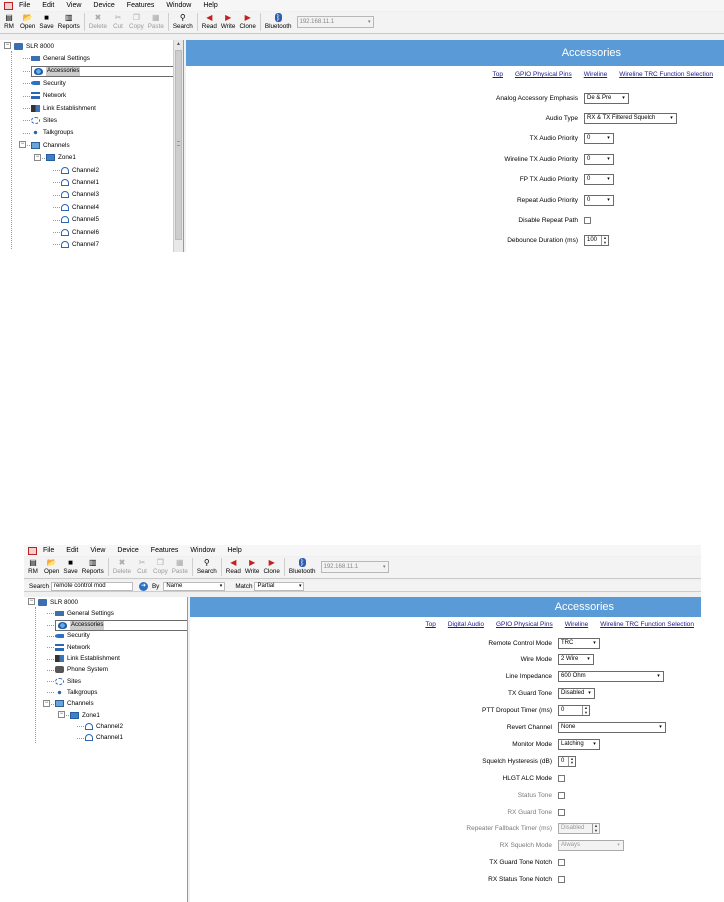  I want to click on tree-node-channel3: Channel3, so click(80, 195).